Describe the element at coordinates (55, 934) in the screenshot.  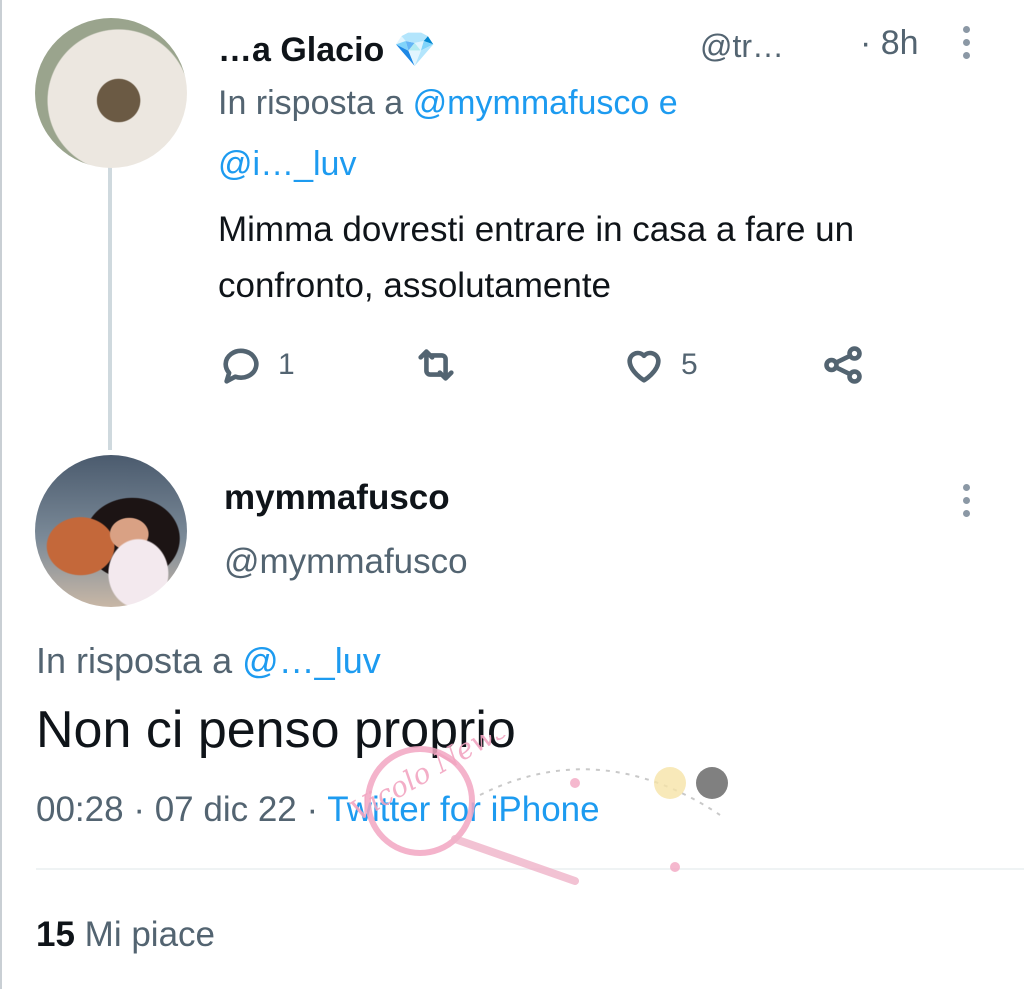
I see `likes-count: 15` at that location.